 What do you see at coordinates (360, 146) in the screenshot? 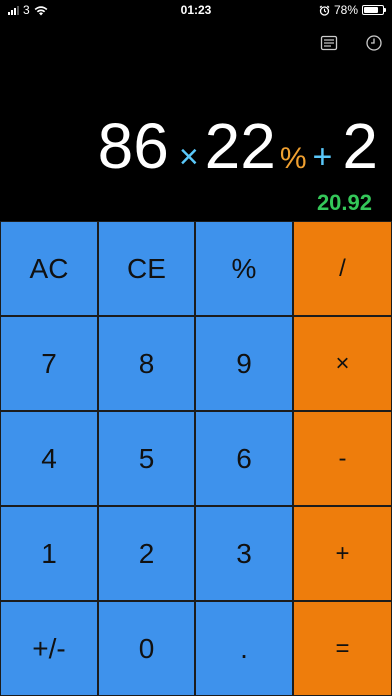
I see `operand-3: 2` at bounding box center [360, 146].